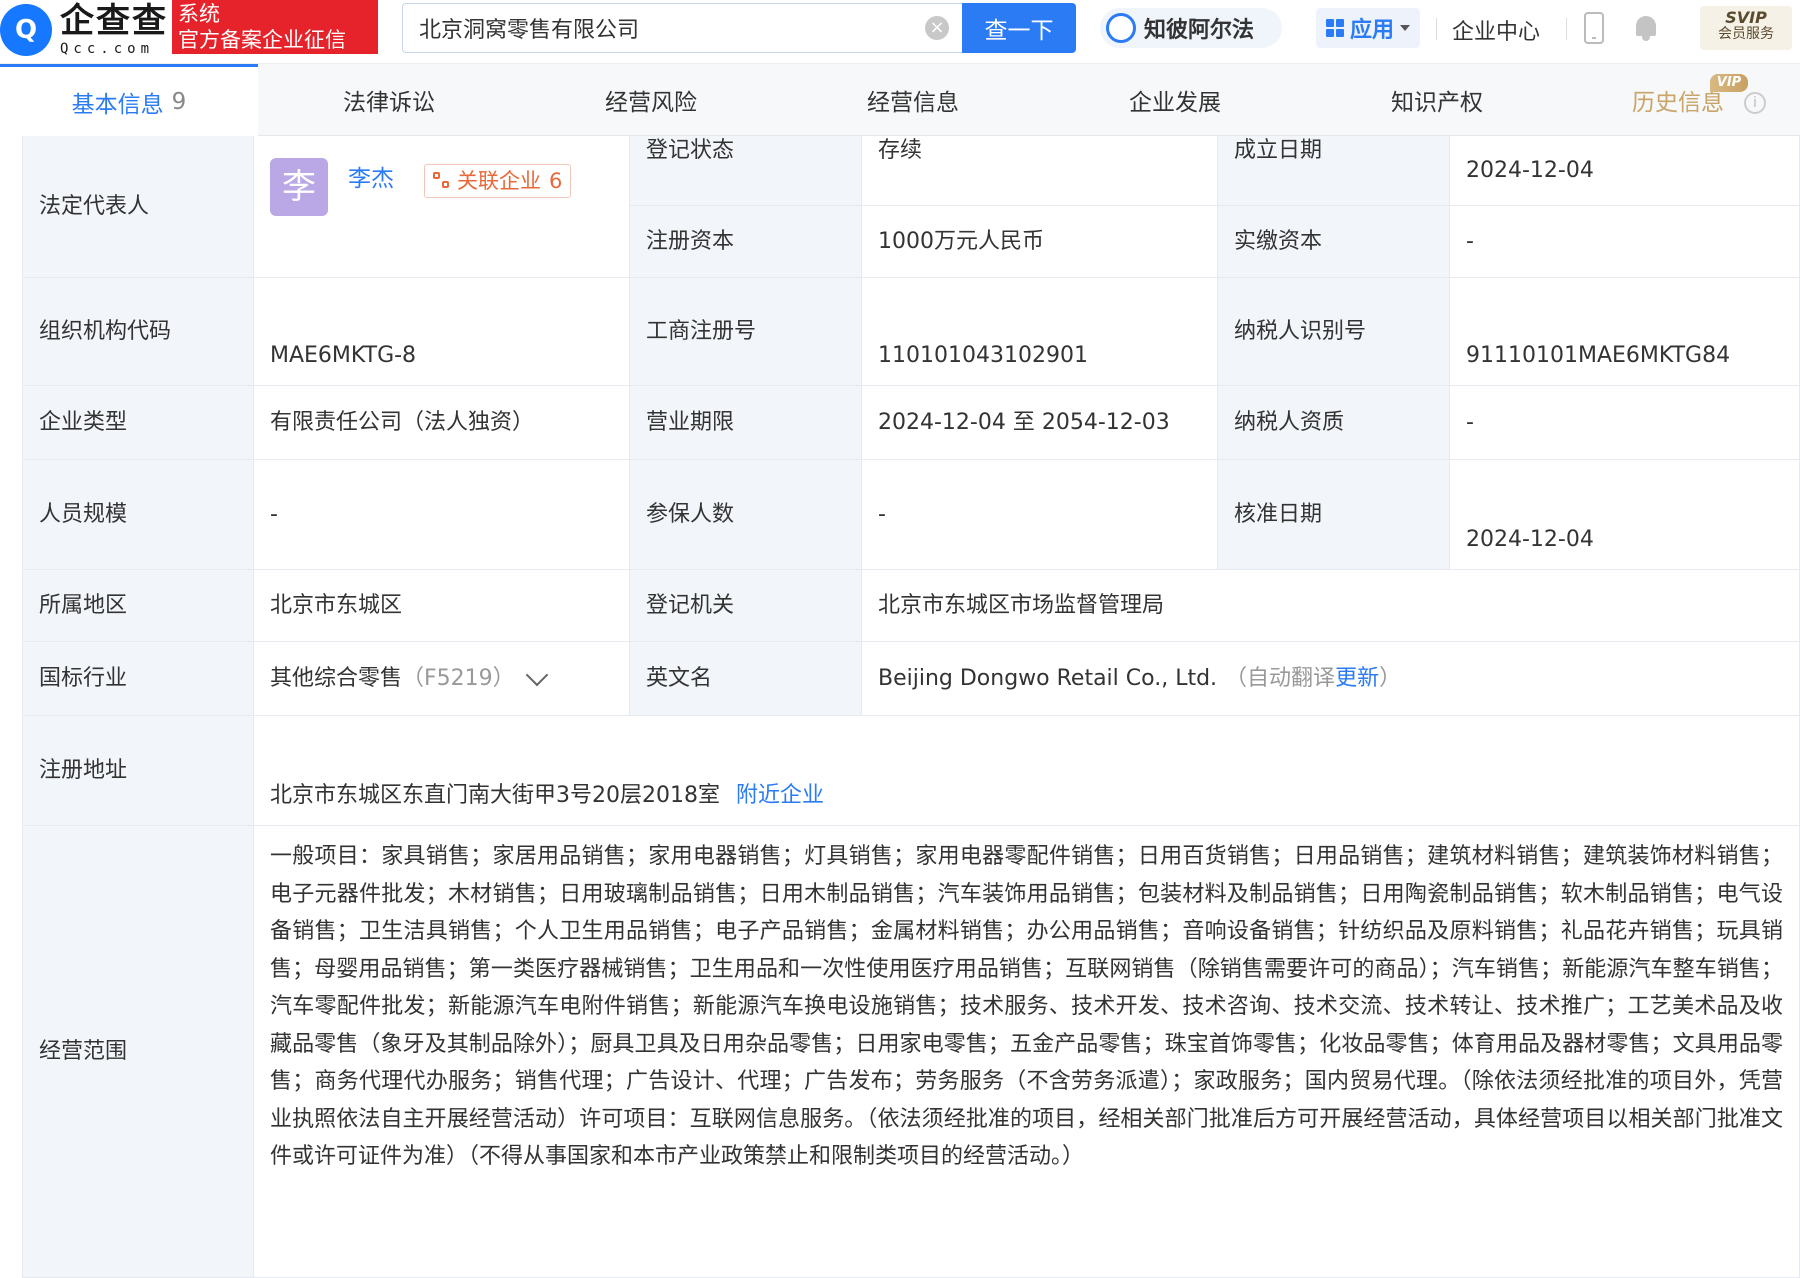 This screenshot has height=1278, width=1800. Describe the element at coordinates (442, 332) in the screenshot. I see `org-code-value: MAE6MKTG-8` at that location.